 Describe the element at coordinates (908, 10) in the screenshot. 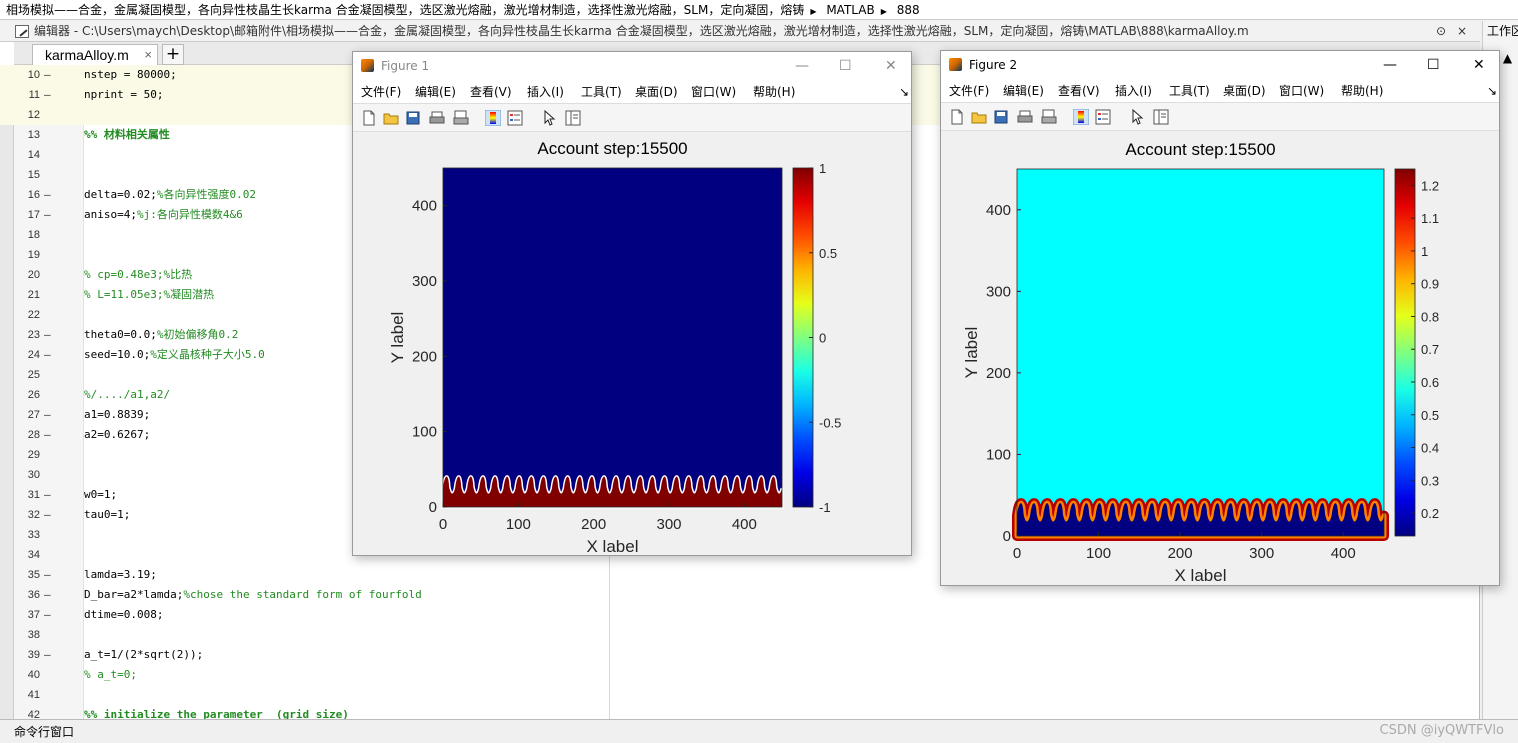

I see `breadcrumb-item: 888` at that location.